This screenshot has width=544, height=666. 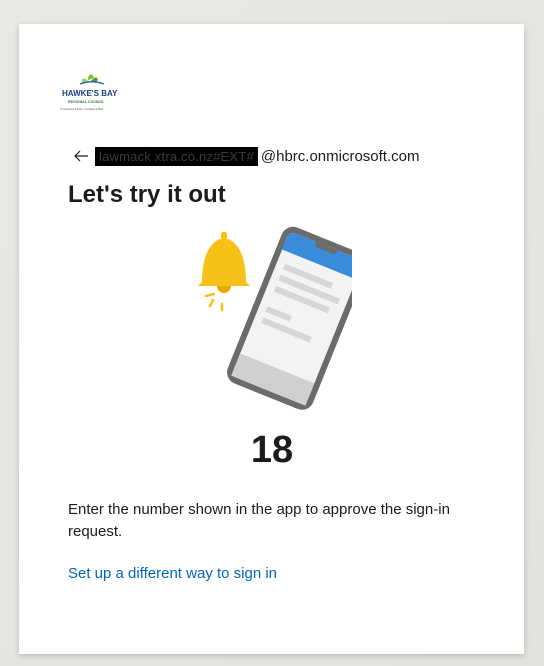 What do you see at coordinates (340, 156) in the screenshot?
I see `account-domain: @hbrc.onmicrosoft.com` at bounding box center [340, 156].